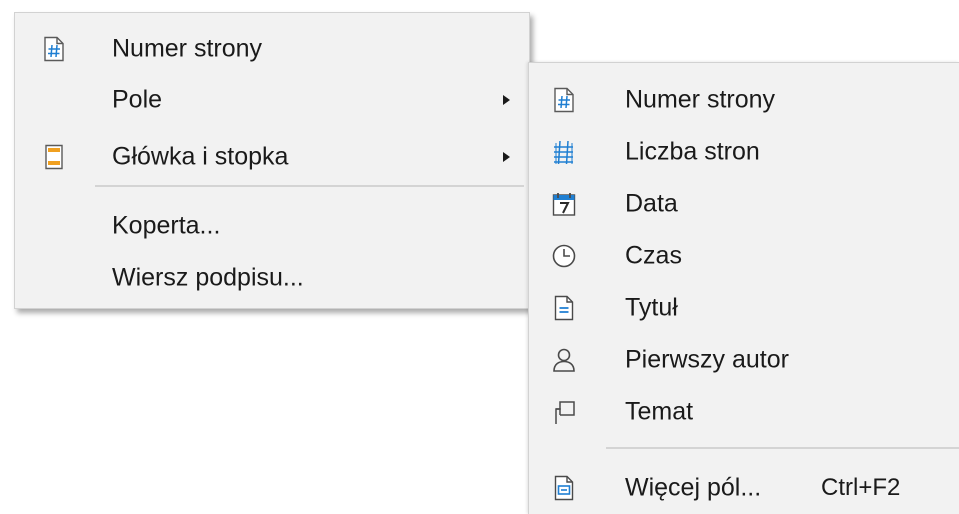 The image size is (959, 514). What do you see at coordinates (564, 204) in the screenshot?
I see `calendar-icon` at bounding box center [564, 204].